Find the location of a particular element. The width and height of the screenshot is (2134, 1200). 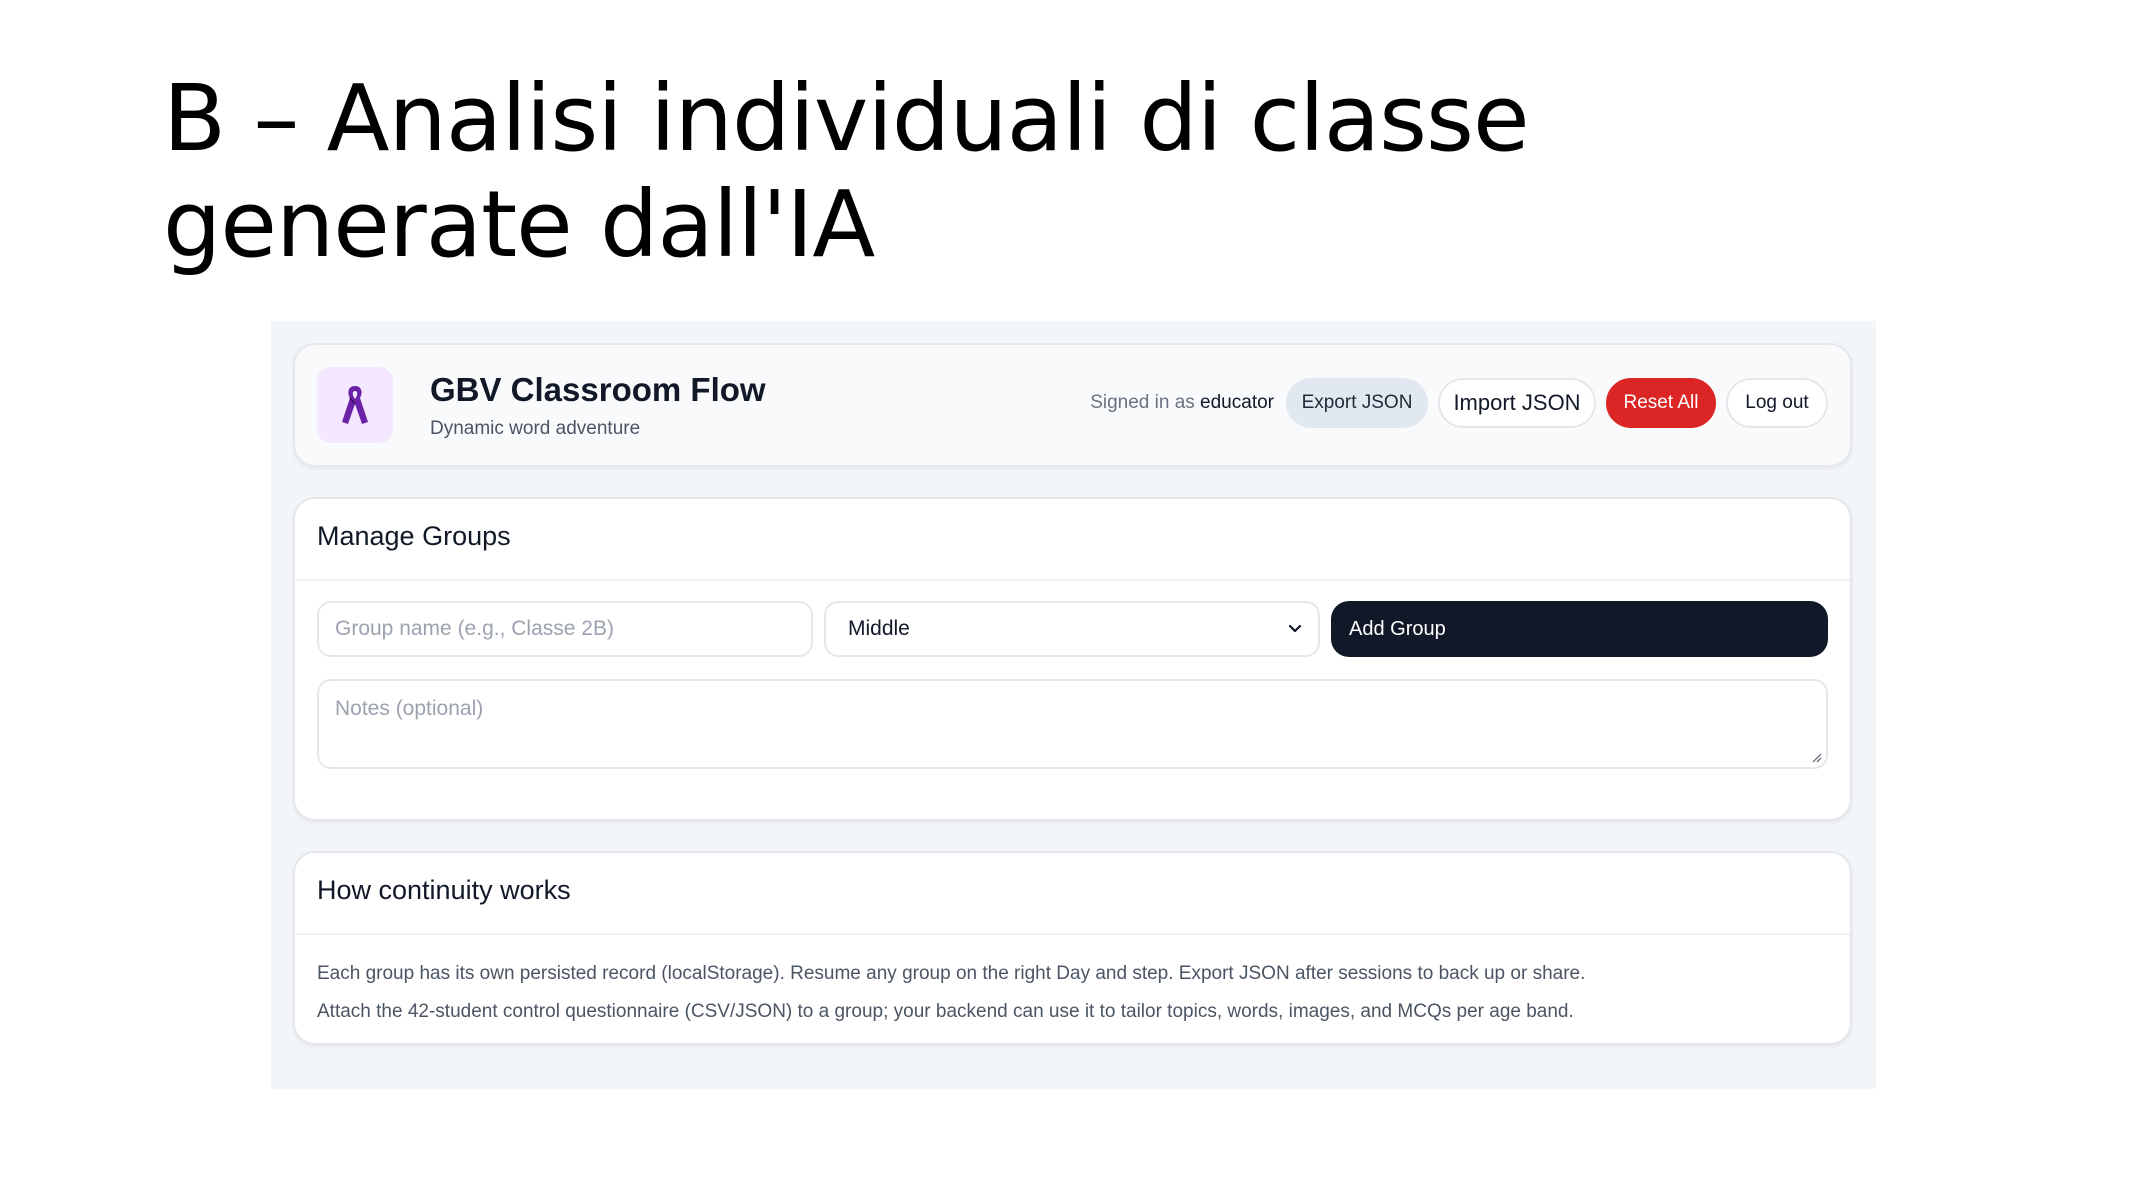

chevron-down-icon is located at coordinates (1295, 628).